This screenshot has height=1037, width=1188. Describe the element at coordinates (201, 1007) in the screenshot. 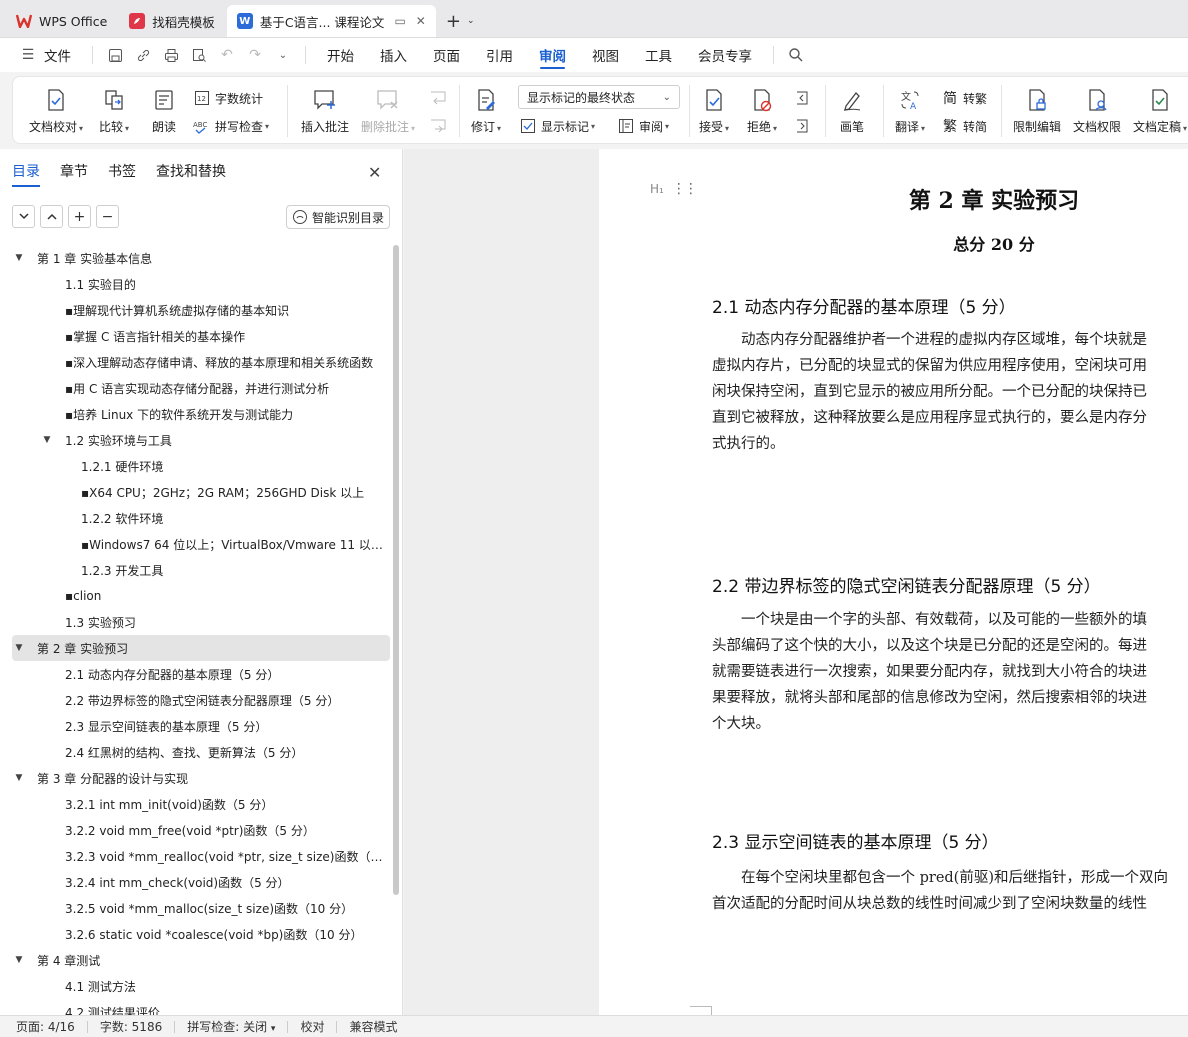

I see `toc-item: 4.2 测试结果评价` at that location.